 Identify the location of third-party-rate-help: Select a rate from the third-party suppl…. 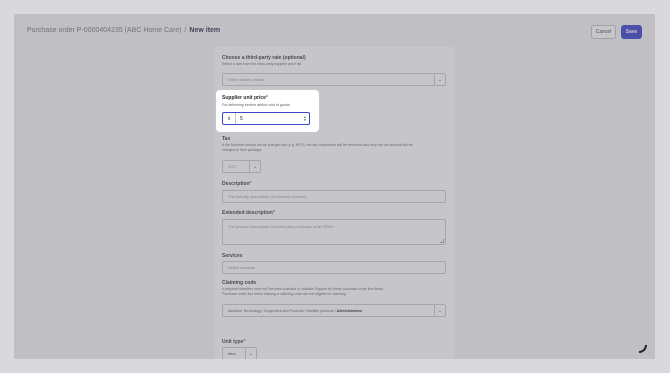
(262, 64).